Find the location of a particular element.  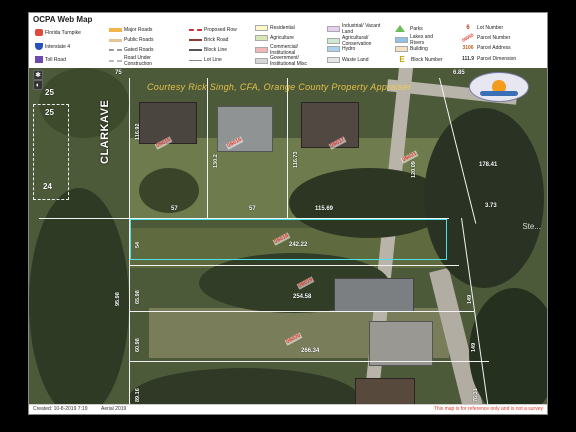

created-date: Created: 10-8-2019 7:19 is located at coordinates (60, 409).